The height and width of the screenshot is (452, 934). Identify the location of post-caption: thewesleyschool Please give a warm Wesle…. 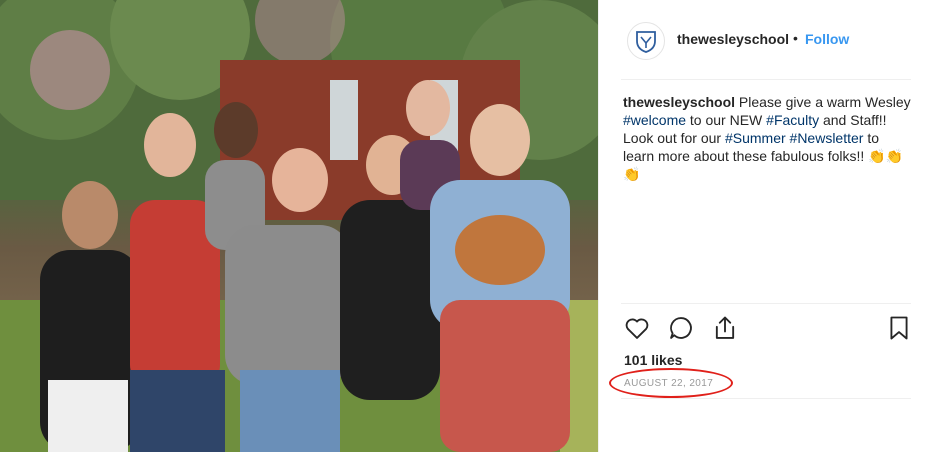
(768, 138).